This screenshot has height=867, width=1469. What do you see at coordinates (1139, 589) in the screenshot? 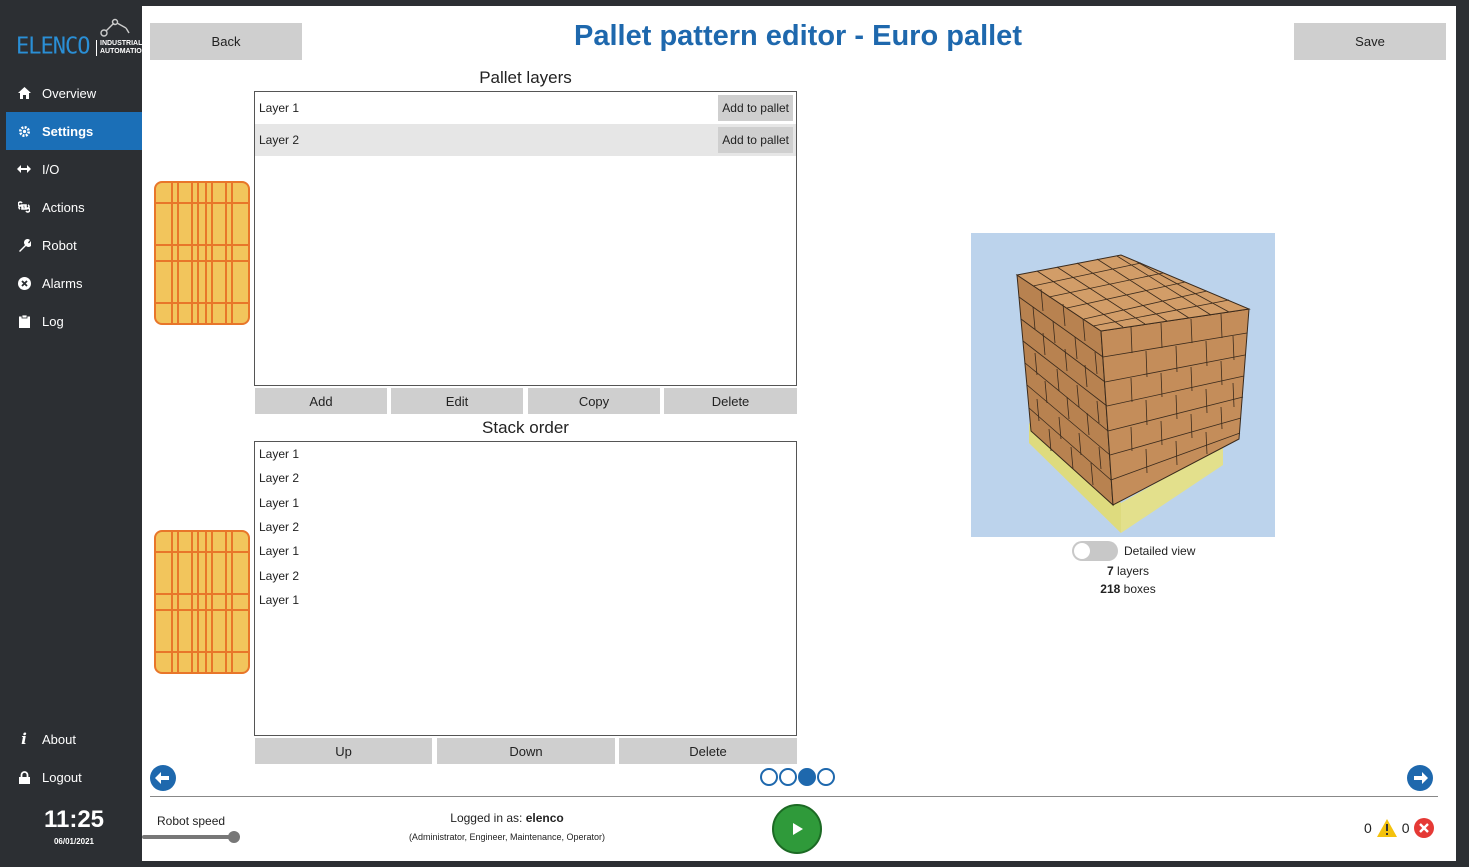
I see `boxes-label: boxes` at bounding box center [1139, 589].